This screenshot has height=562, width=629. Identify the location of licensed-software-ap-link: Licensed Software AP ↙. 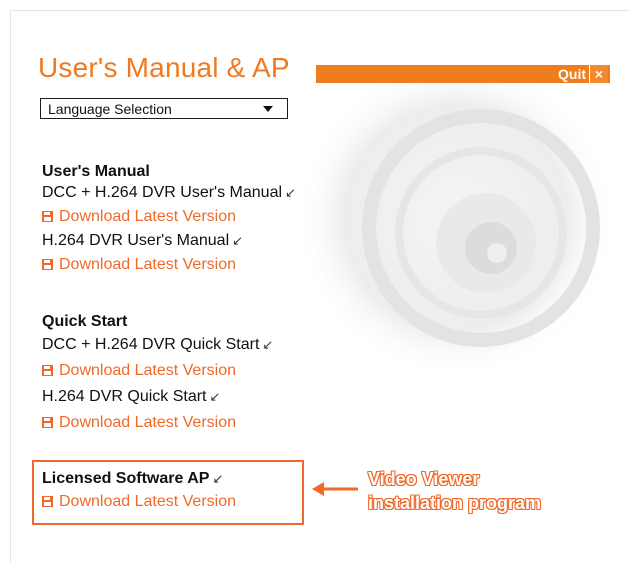
(132, 479).